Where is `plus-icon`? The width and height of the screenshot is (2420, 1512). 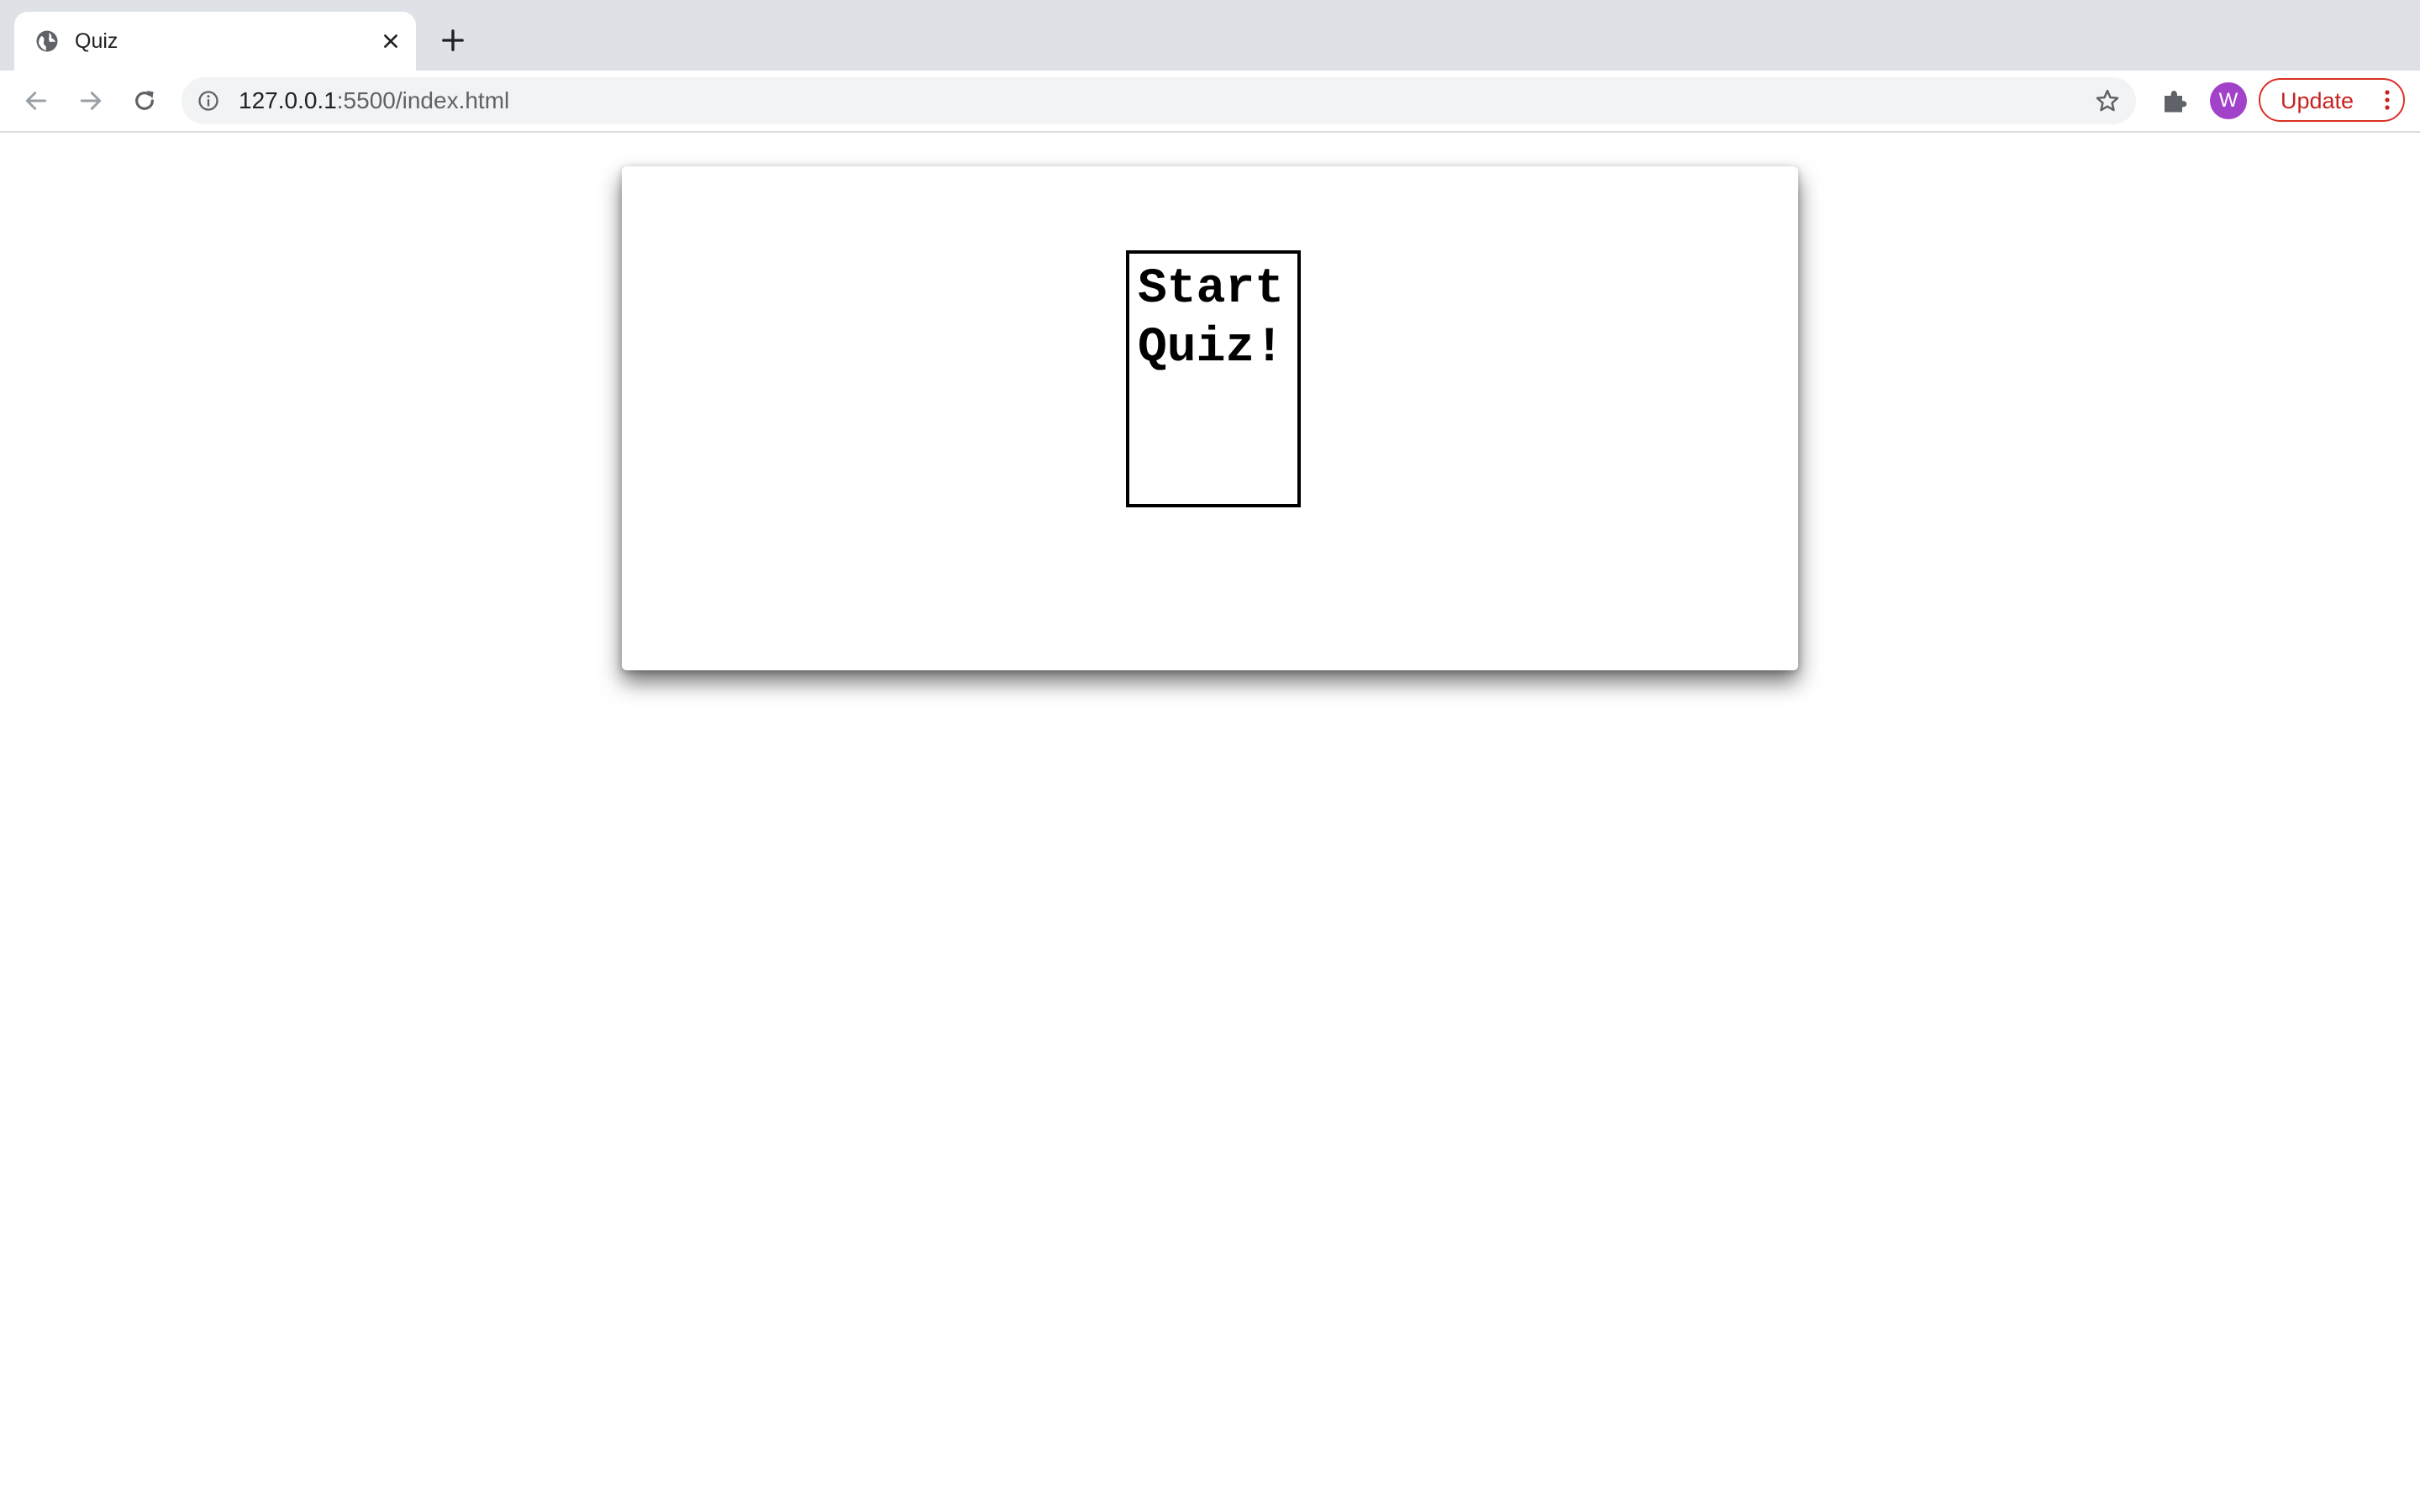
plus-icon is located at coordinates (453, 40).